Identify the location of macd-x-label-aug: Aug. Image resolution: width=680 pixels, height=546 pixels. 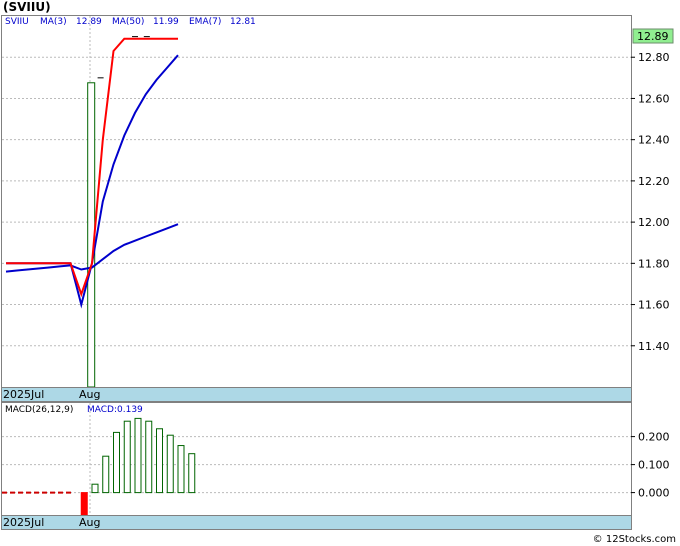
(89, 522).